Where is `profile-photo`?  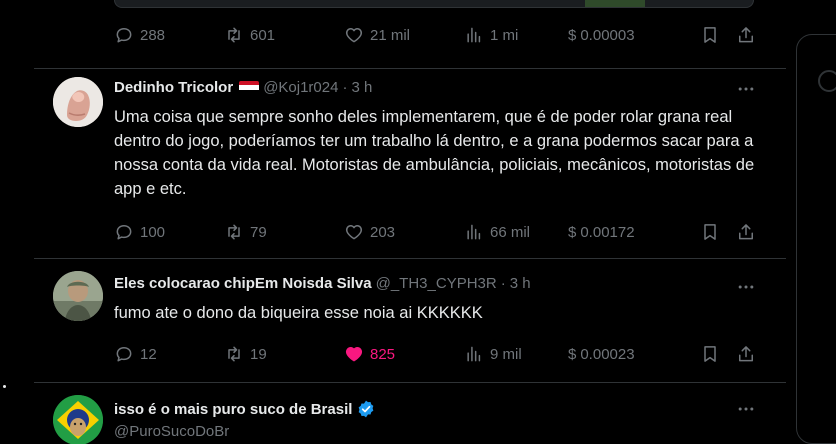
profile-photo is located at coordinates (78, 296).